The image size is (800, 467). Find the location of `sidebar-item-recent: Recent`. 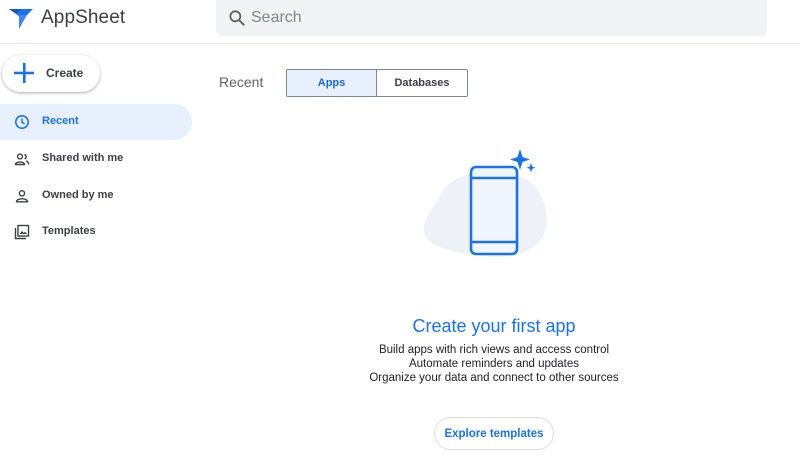

sidebar-item-recent: Recent is located at coordinates (96, 122).